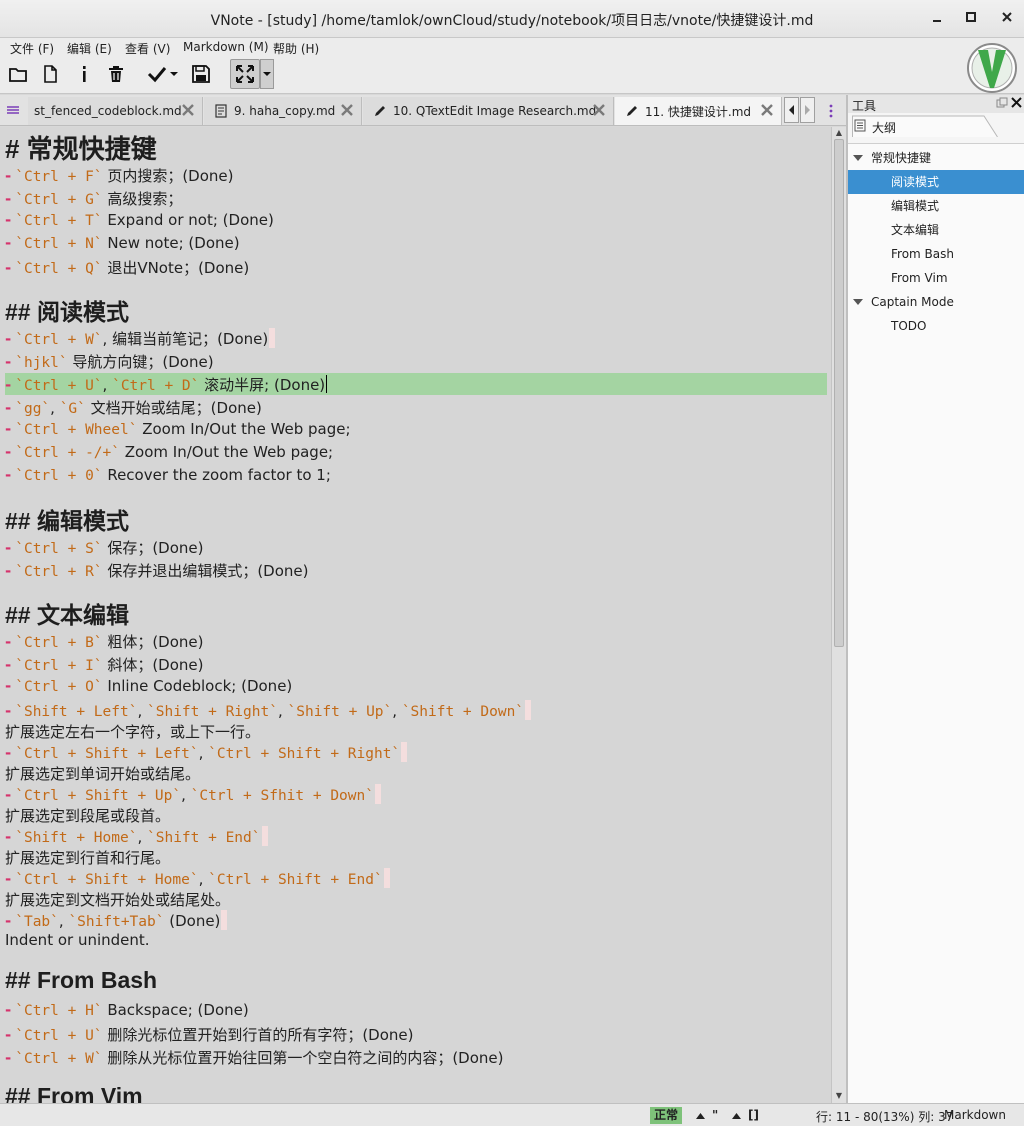  I want to click on inline-code: `Ctrl + H`, so click(59, 1011).